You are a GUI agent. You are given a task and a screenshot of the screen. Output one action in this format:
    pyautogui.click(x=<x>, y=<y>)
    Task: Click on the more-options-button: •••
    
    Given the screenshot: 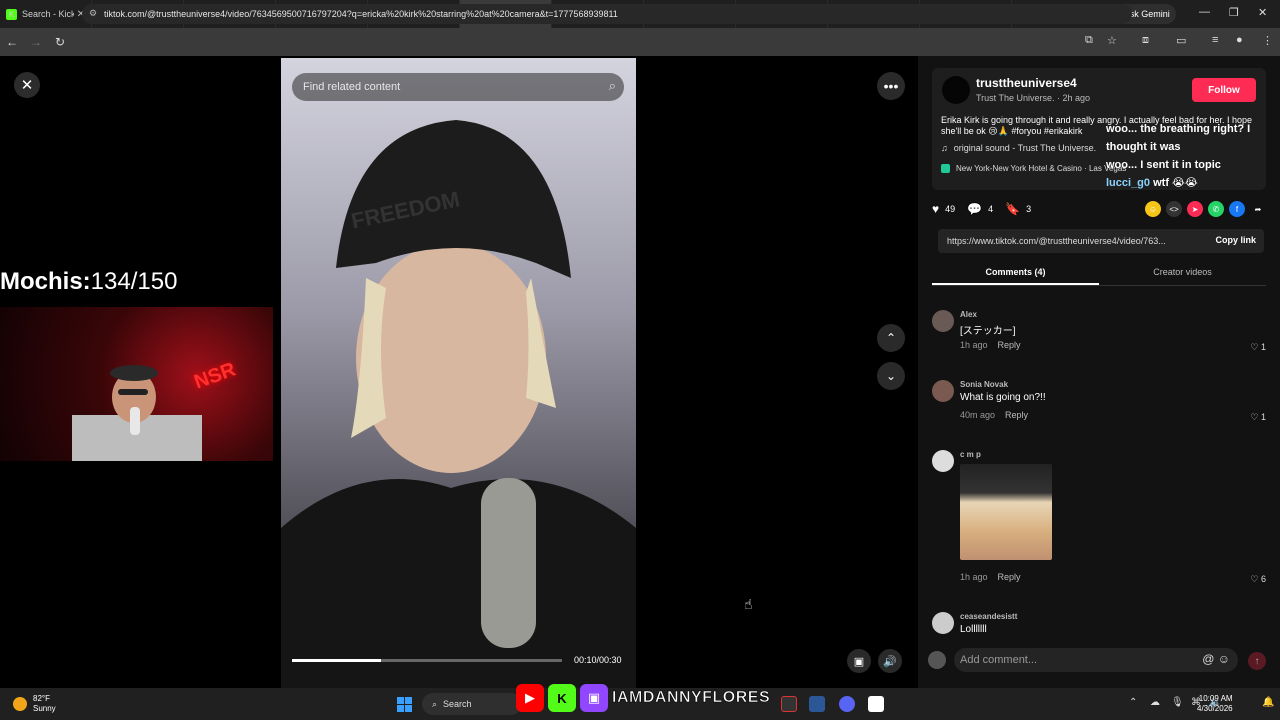 What is the action you would take?
    pyautogui.click(x=891, y=86)
    